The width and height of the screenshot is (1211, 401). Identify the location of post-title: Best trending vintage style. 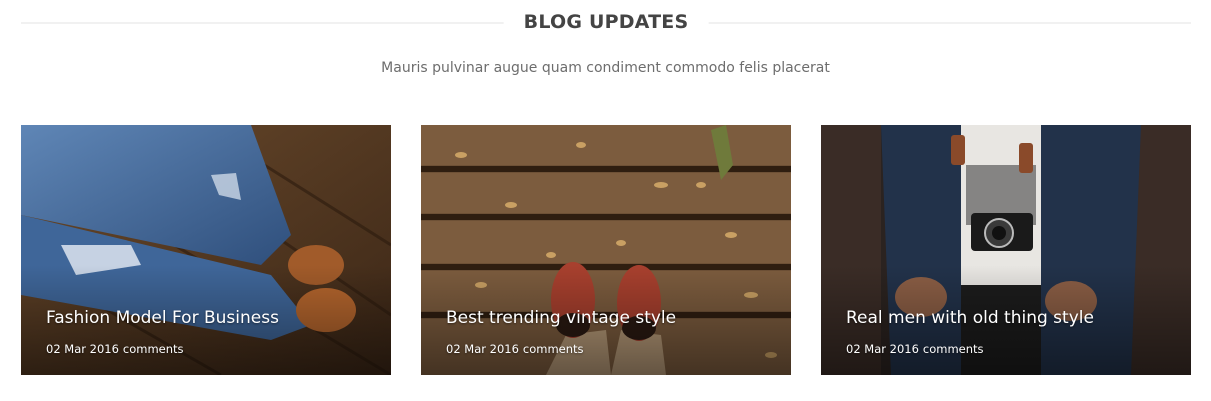
(561, 318).